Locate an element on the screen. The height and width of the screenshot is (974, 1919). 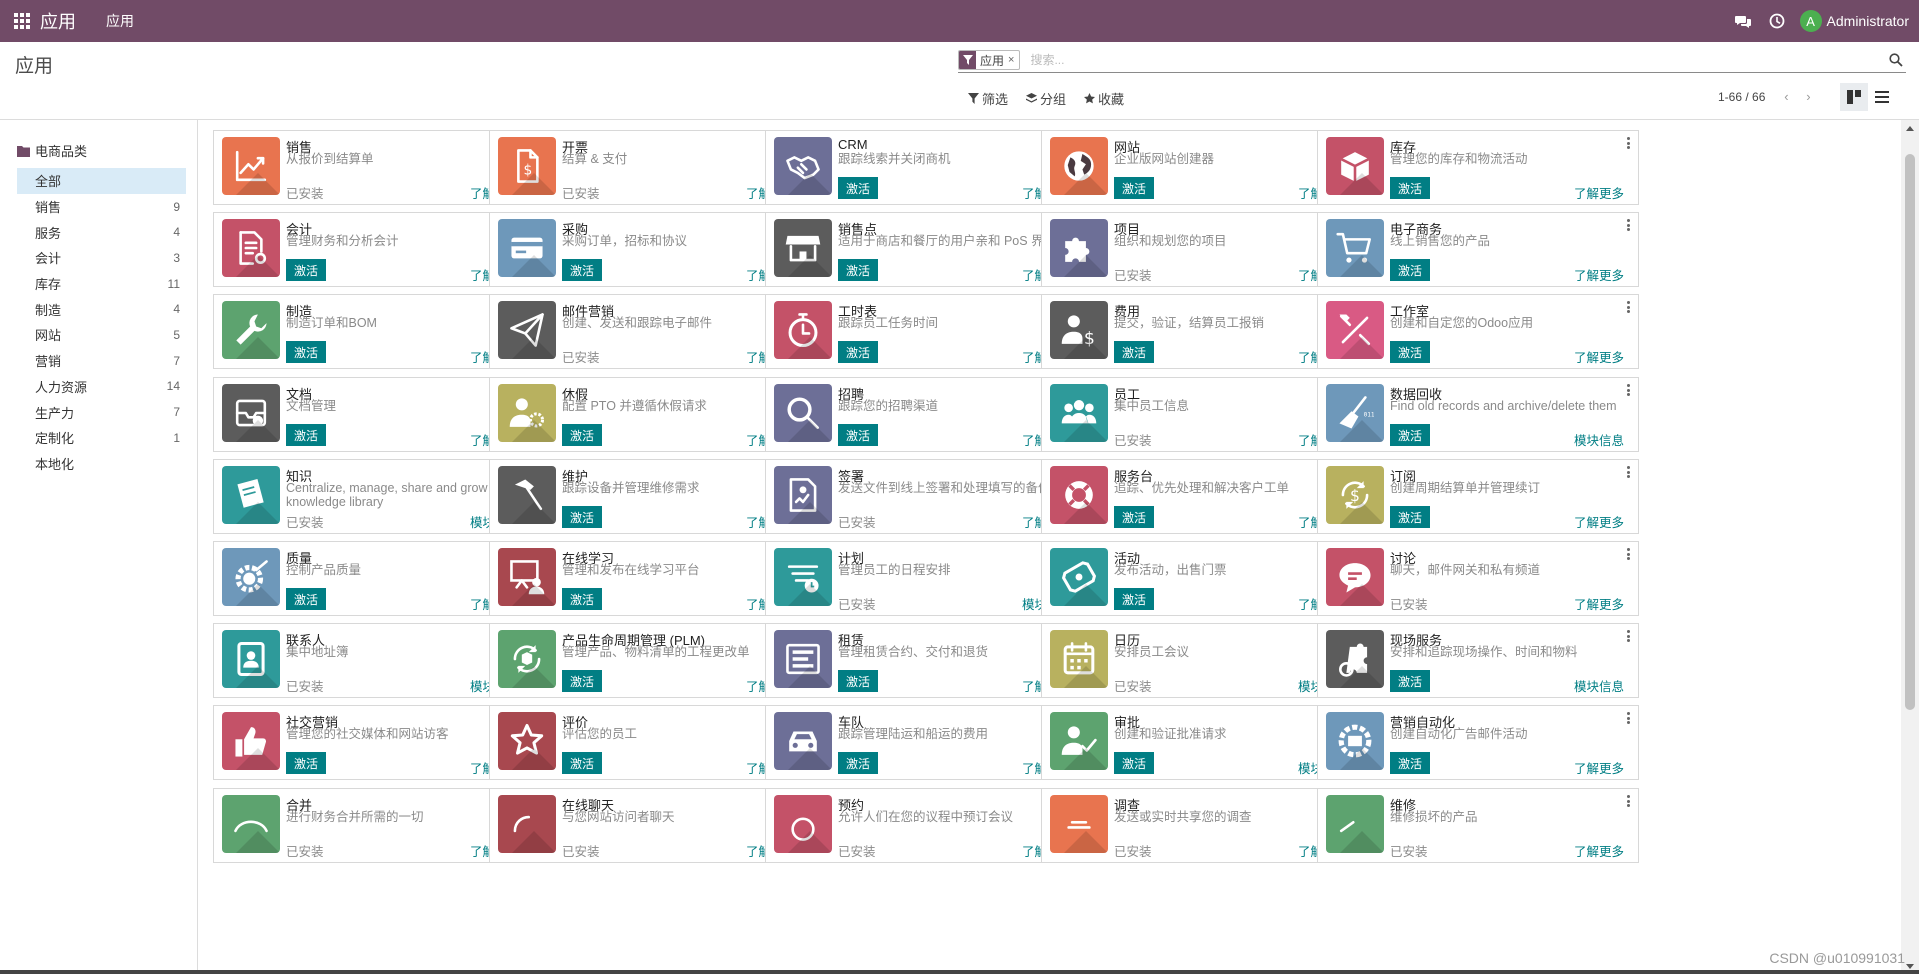
pager-previous-icon: ‹ is located at coordinates (1786, 96).